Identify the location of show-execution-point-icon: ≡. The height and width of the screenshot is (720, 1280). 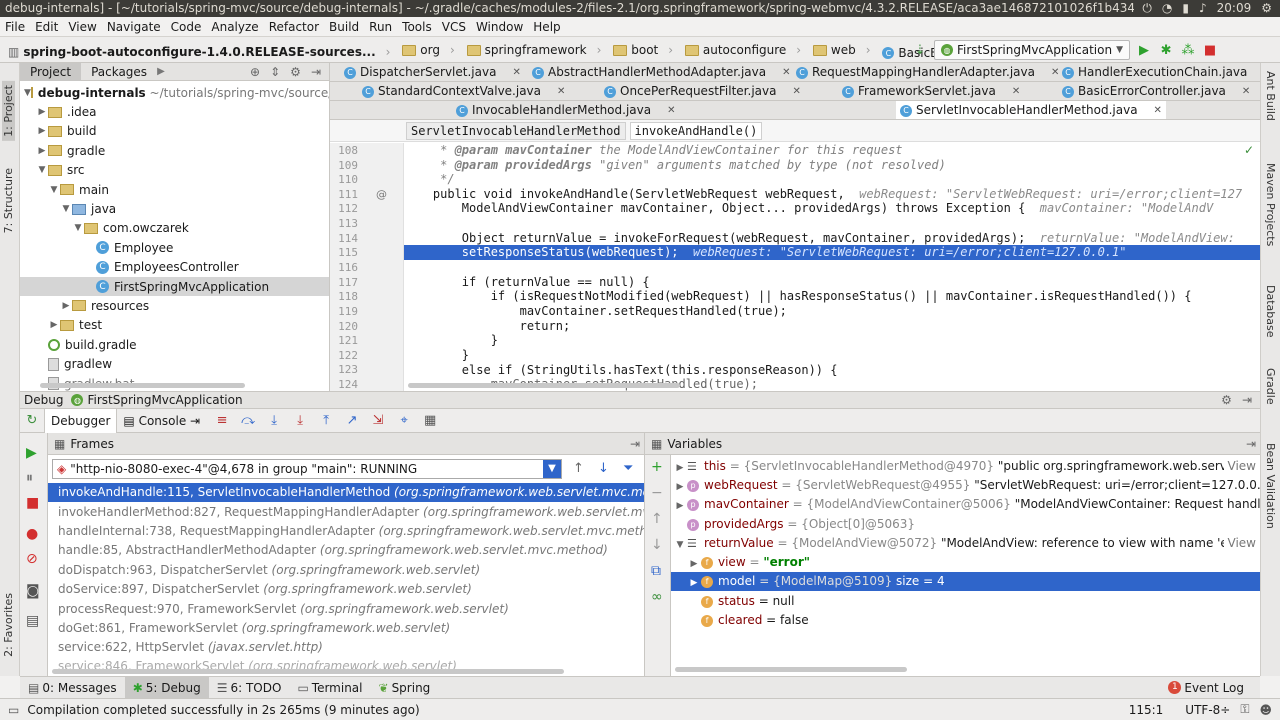
(222, 420).